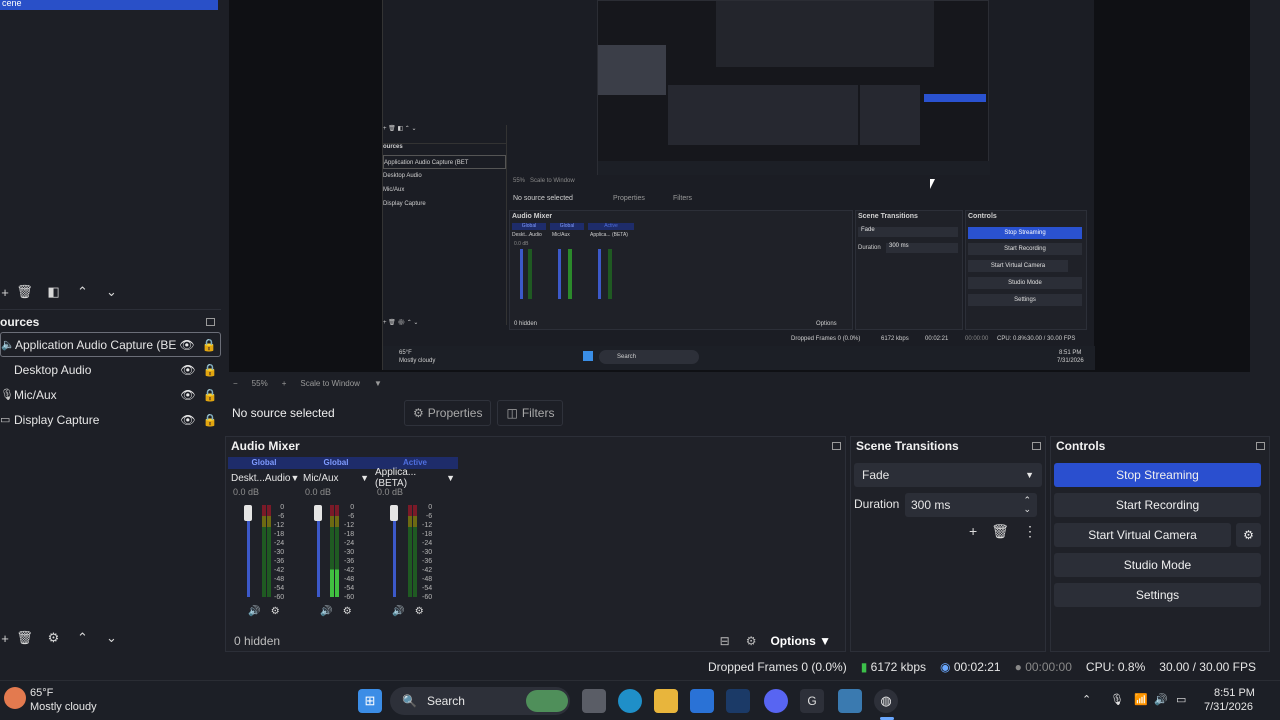  Describe the element at coordinates (948, 475) in the screenshot. I see `transition-select: Fade ▼` at that location.